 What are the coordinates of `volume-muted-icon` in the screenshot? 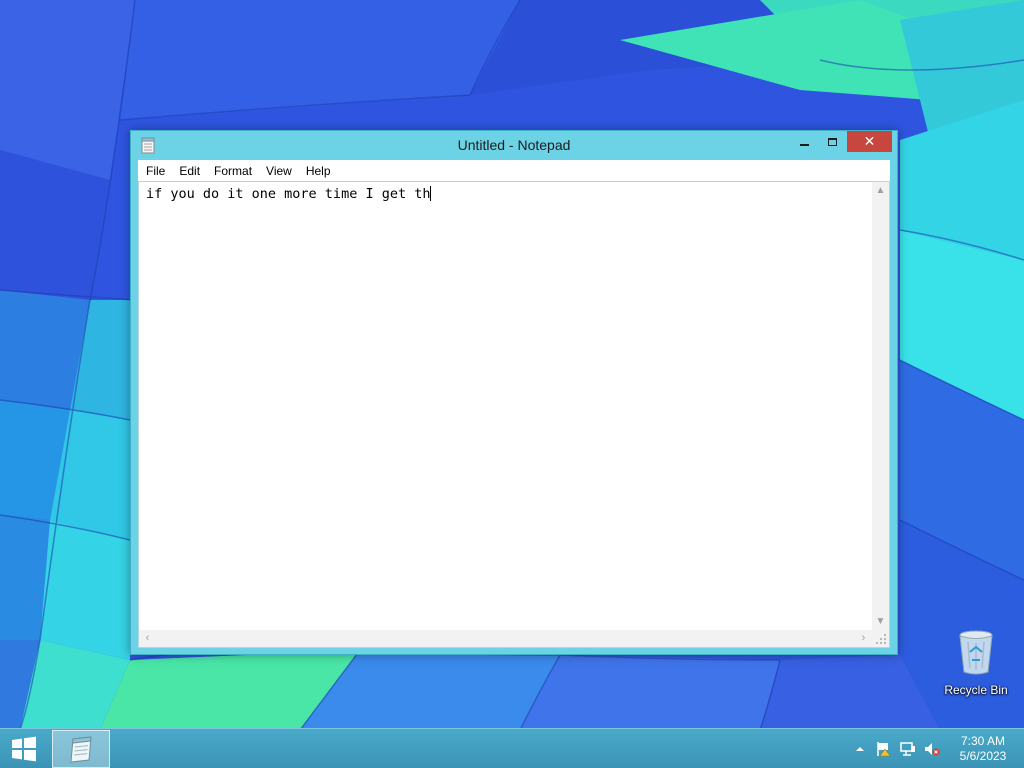 It's located at (932, 749).